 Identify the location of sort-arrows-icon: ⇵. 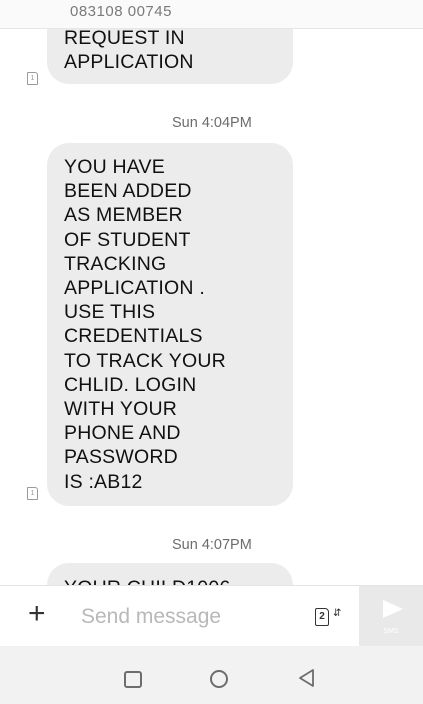
(337, 613).